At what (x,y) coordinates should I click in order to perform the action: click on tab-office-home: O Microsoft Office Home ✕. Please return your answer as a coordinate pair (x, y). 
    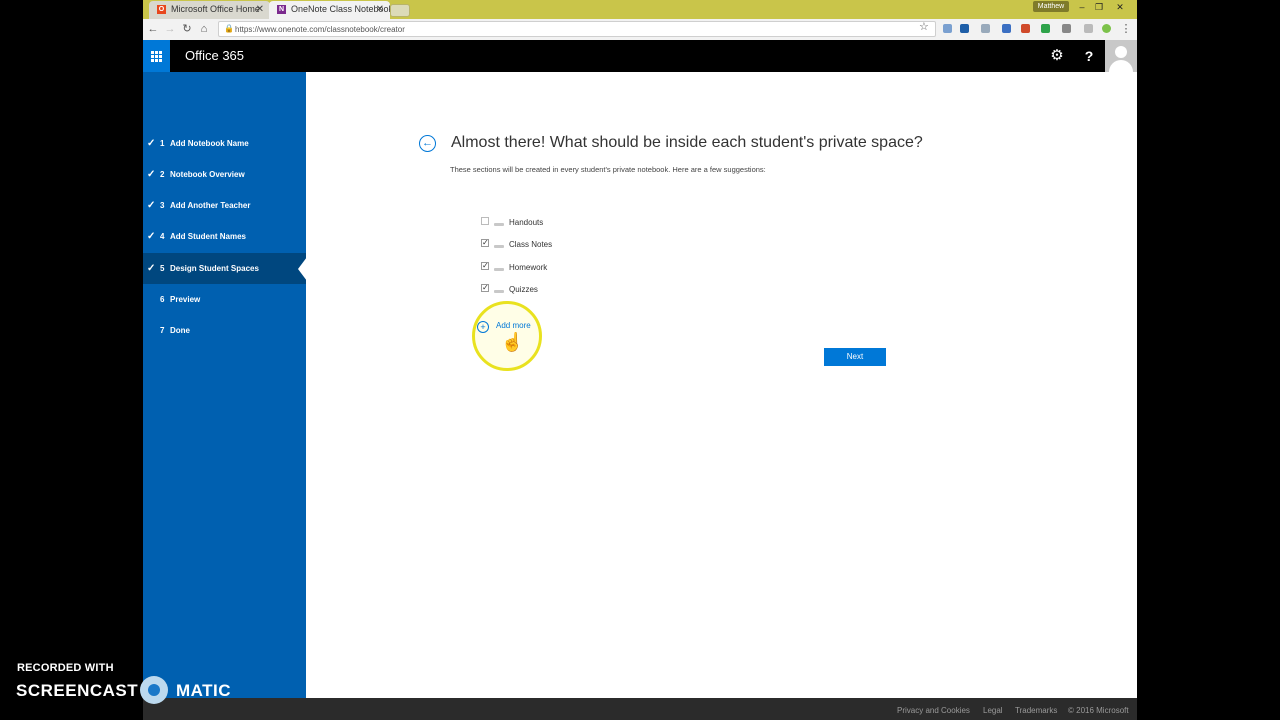
    Looking at the image, I should click on (209, 10).